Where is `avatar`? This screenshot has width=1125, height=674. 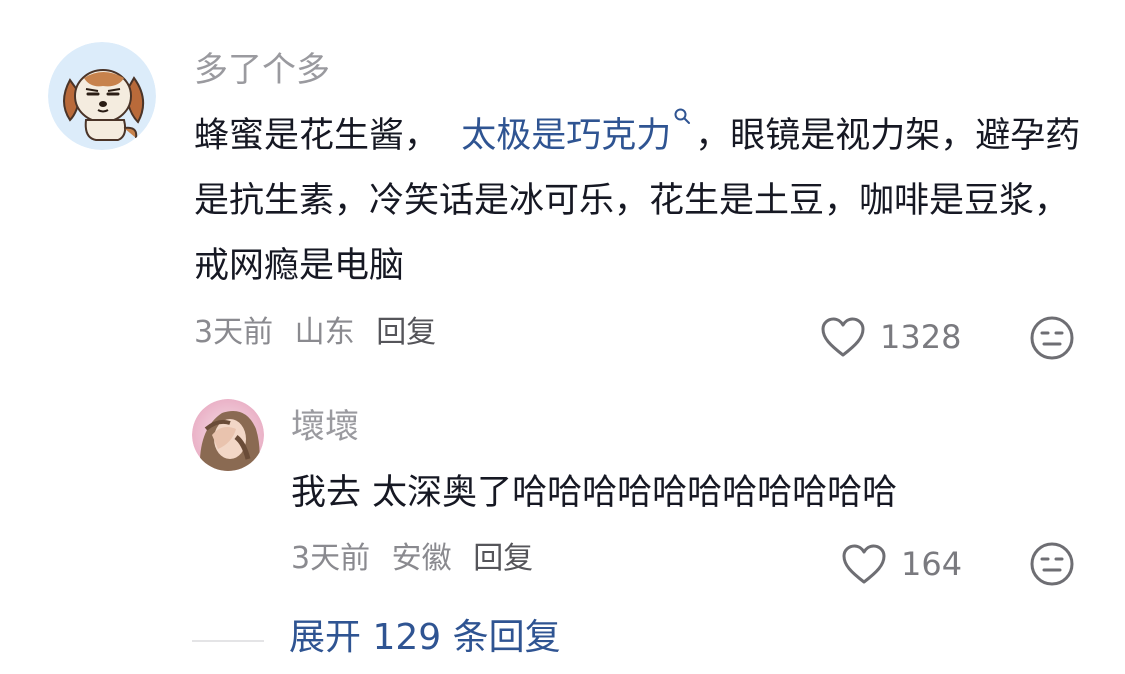
avatar is located at coordinates (102, 96).